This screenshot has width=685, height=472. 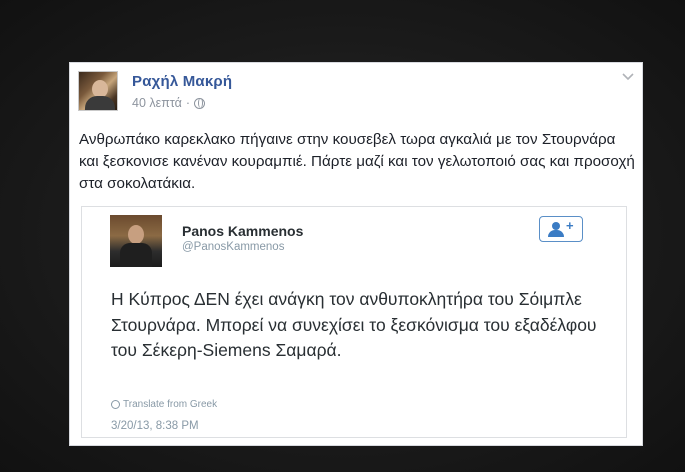 I want to click on tweet-author-avatar, so click(x=136, y=241).